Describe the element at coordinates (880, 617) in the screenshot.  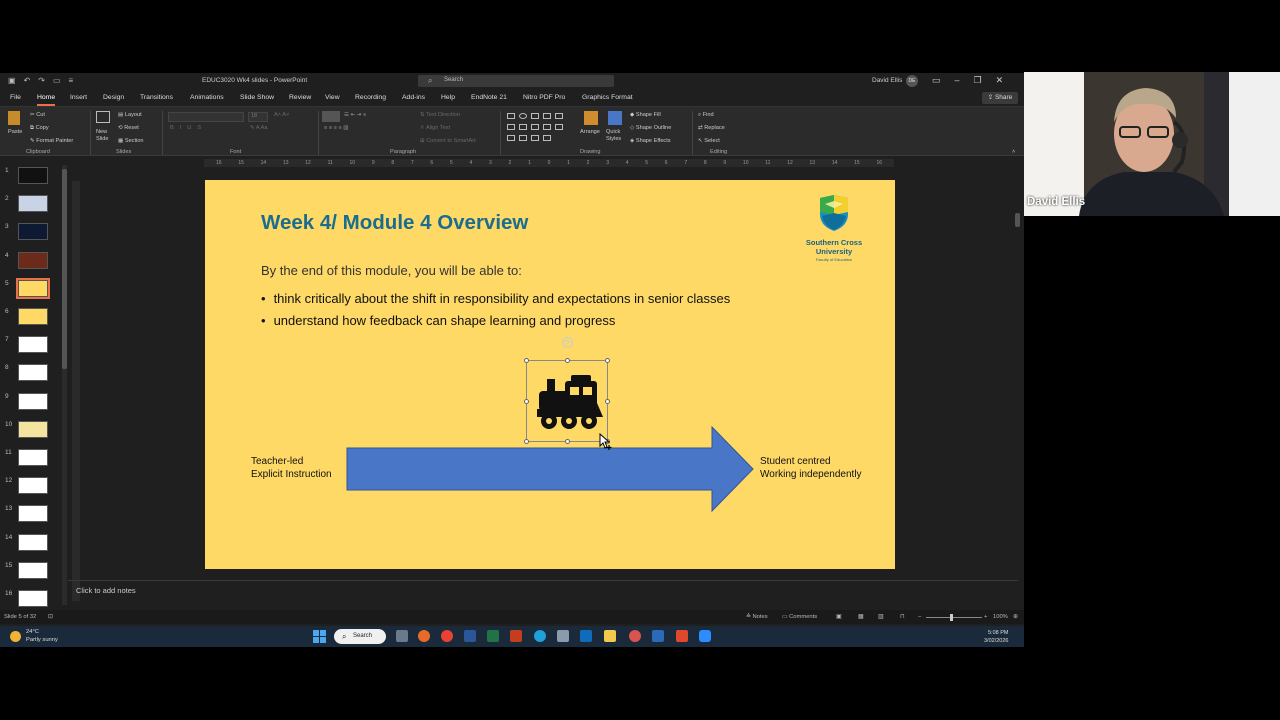
I see `reading-view-icon: ▥` at that location.